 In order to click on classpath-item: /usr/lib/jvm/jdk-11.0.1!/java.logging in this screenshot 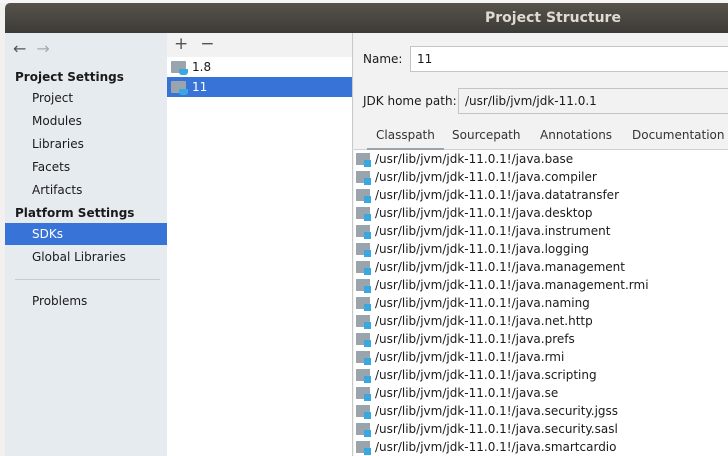, I will do `click(541, 249)`.